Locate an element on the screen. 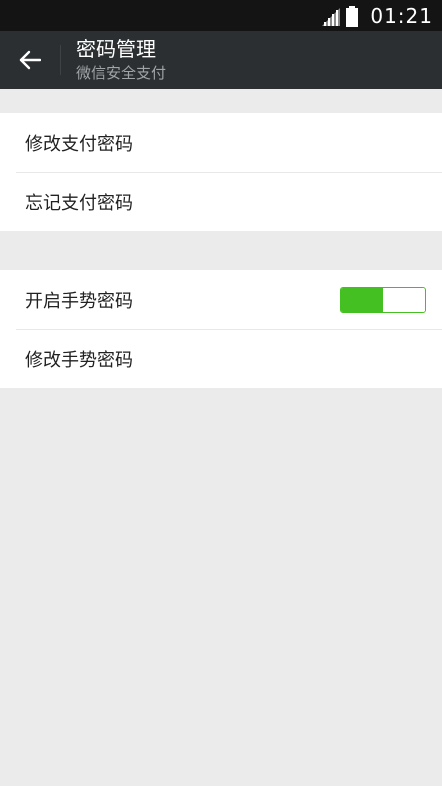 The width and height of the screenshot is (442, 786). page-title: 密码管理 is located at coordinates (116, 49).